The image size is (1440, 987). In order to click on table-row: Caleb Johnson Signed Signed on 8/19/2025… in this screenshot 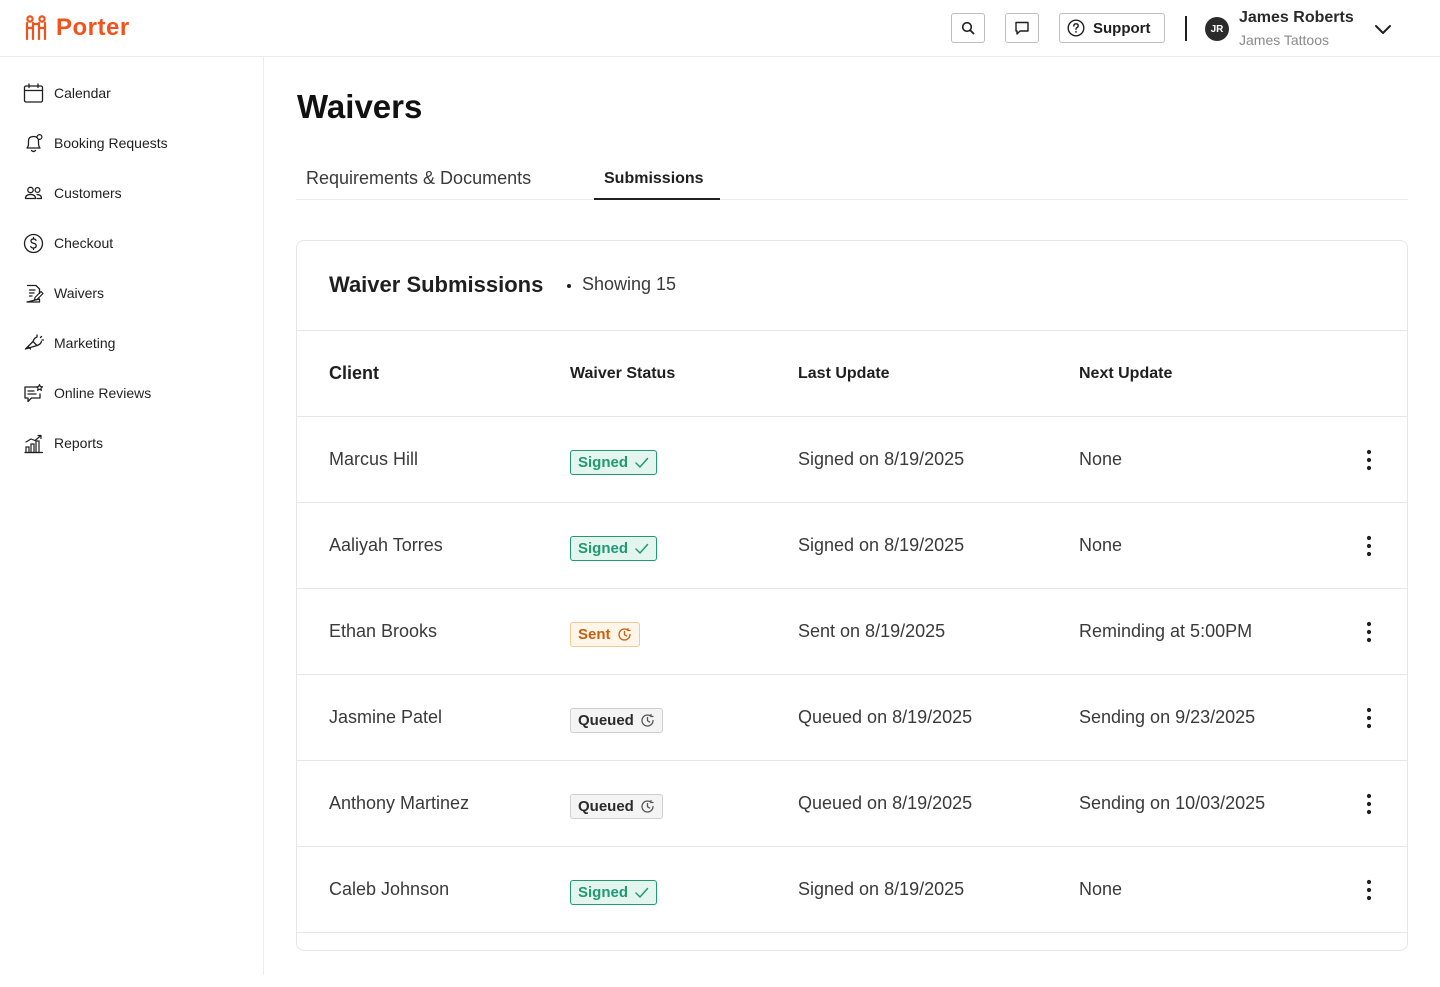, I will do `click(852, 890)`.